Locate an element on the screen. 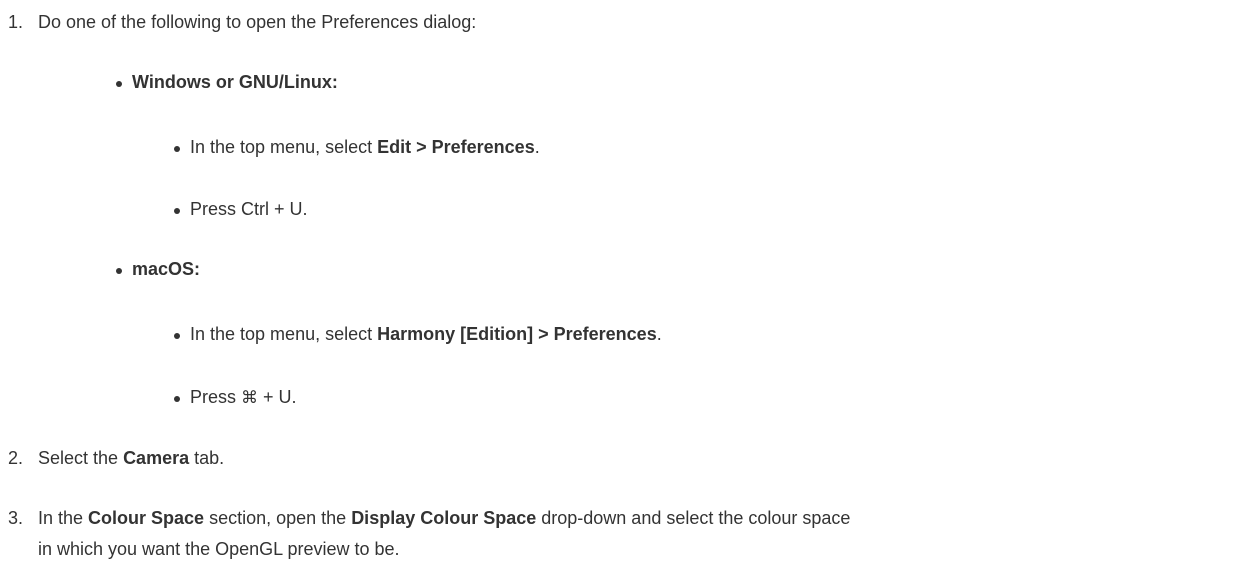 The image size is (1236, 574). platform-name: Windows or GNU/Linux: is located at coordinates (235, 82).